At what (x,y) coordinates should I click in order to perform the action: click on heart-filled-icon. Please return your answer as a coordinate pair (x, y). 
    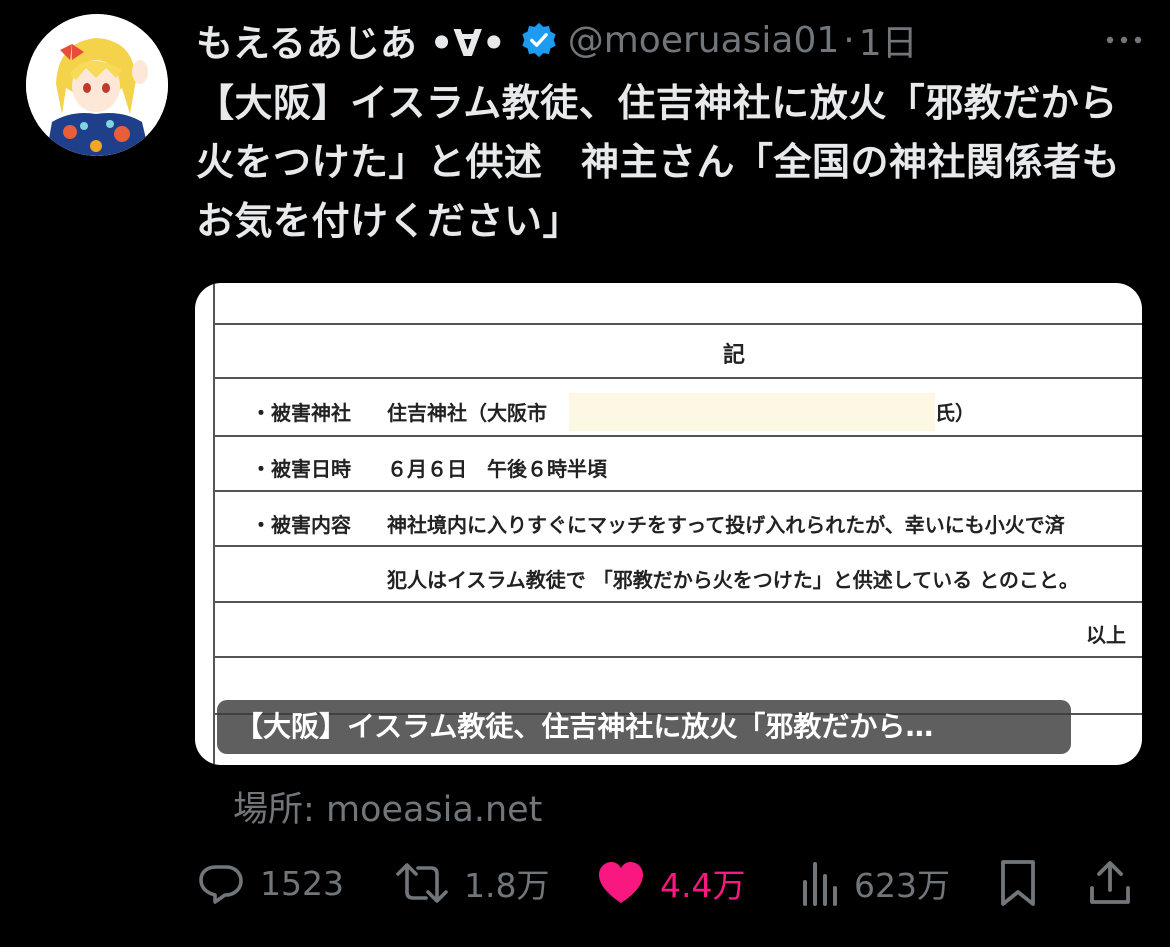
    Looking at the image, I should click on (621, 882).